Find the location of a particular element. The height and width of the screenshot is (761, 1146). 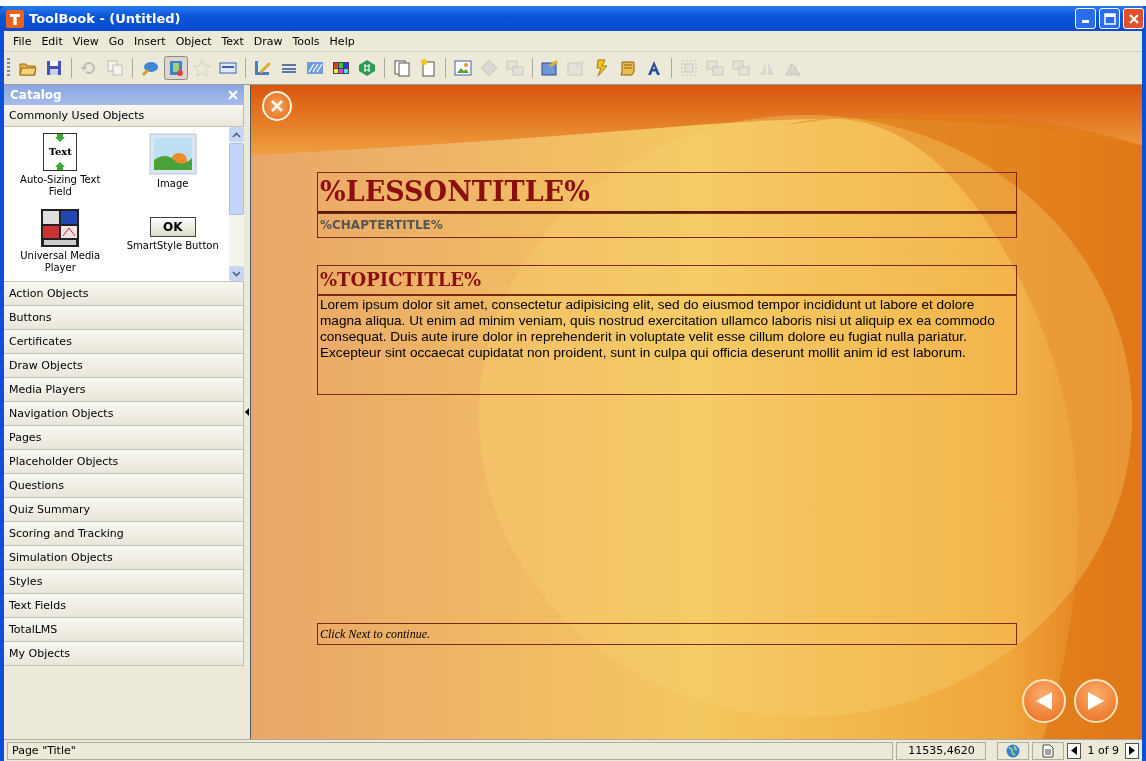

catalog-section: Commonly Used Objects is located at coordinates (124, 116).